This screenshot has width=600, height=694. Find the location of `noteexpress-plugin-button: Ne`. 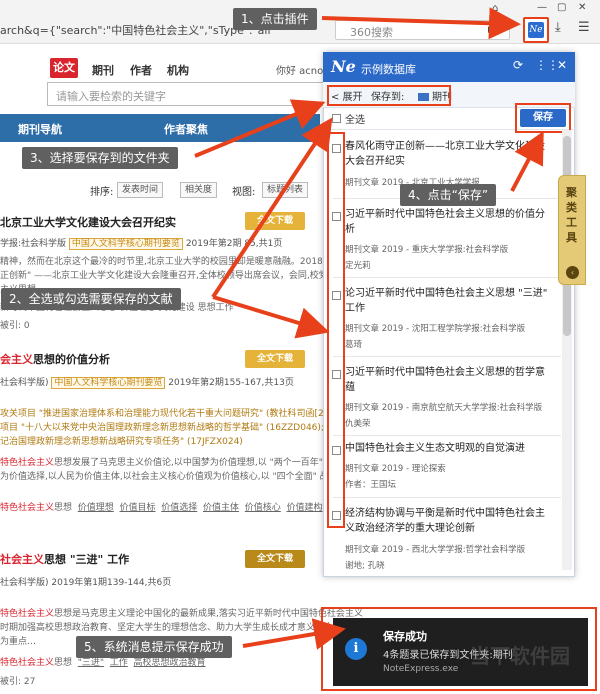

noteexpress-plugin-button: Ne is located at coordinates (536, 30).